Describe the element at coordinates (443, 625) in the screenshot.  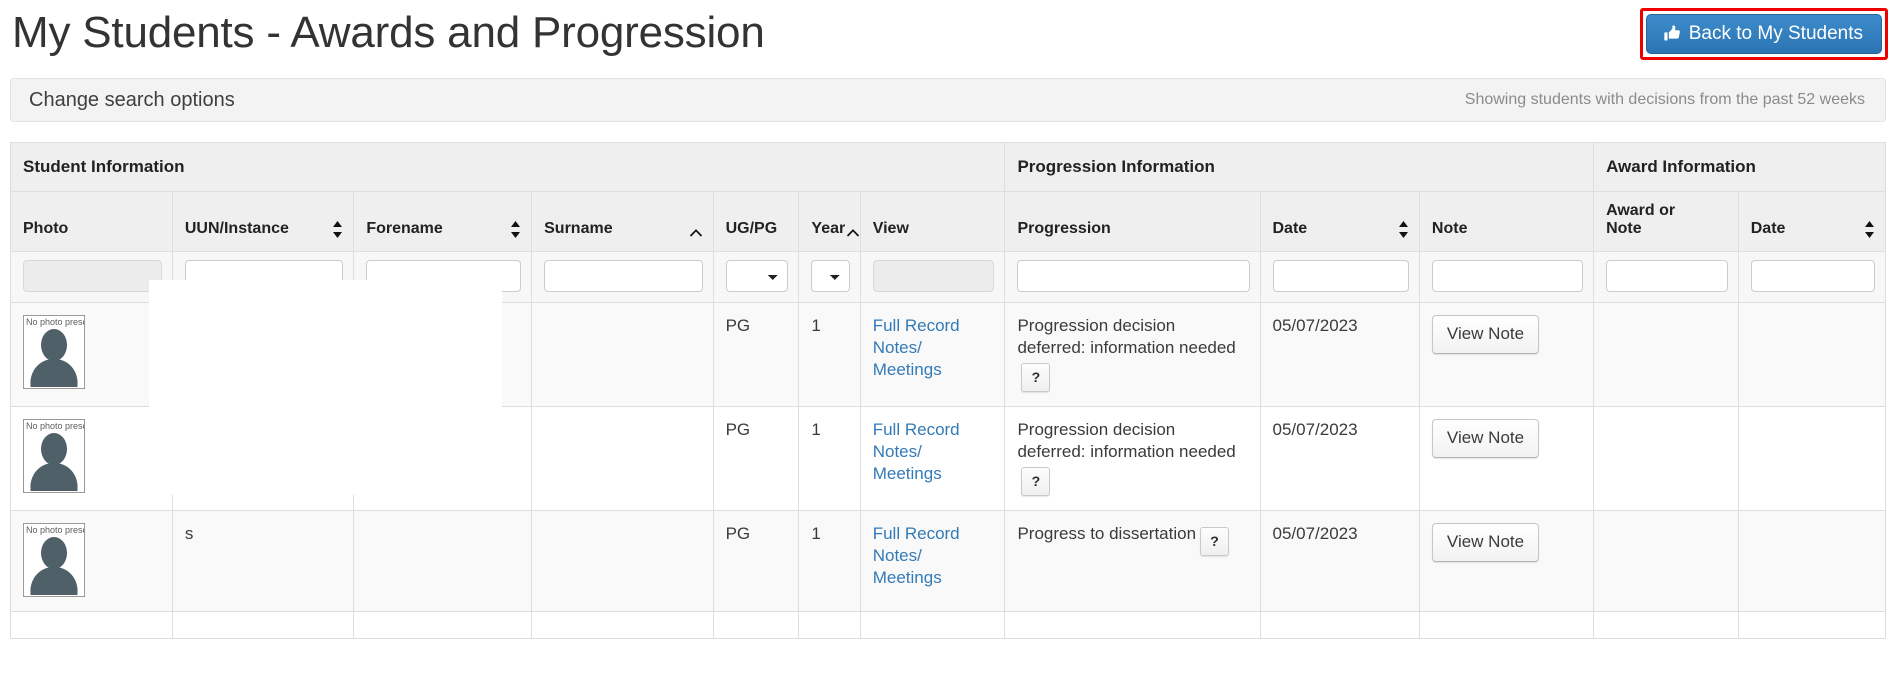
I see `cell-forename` at that location.